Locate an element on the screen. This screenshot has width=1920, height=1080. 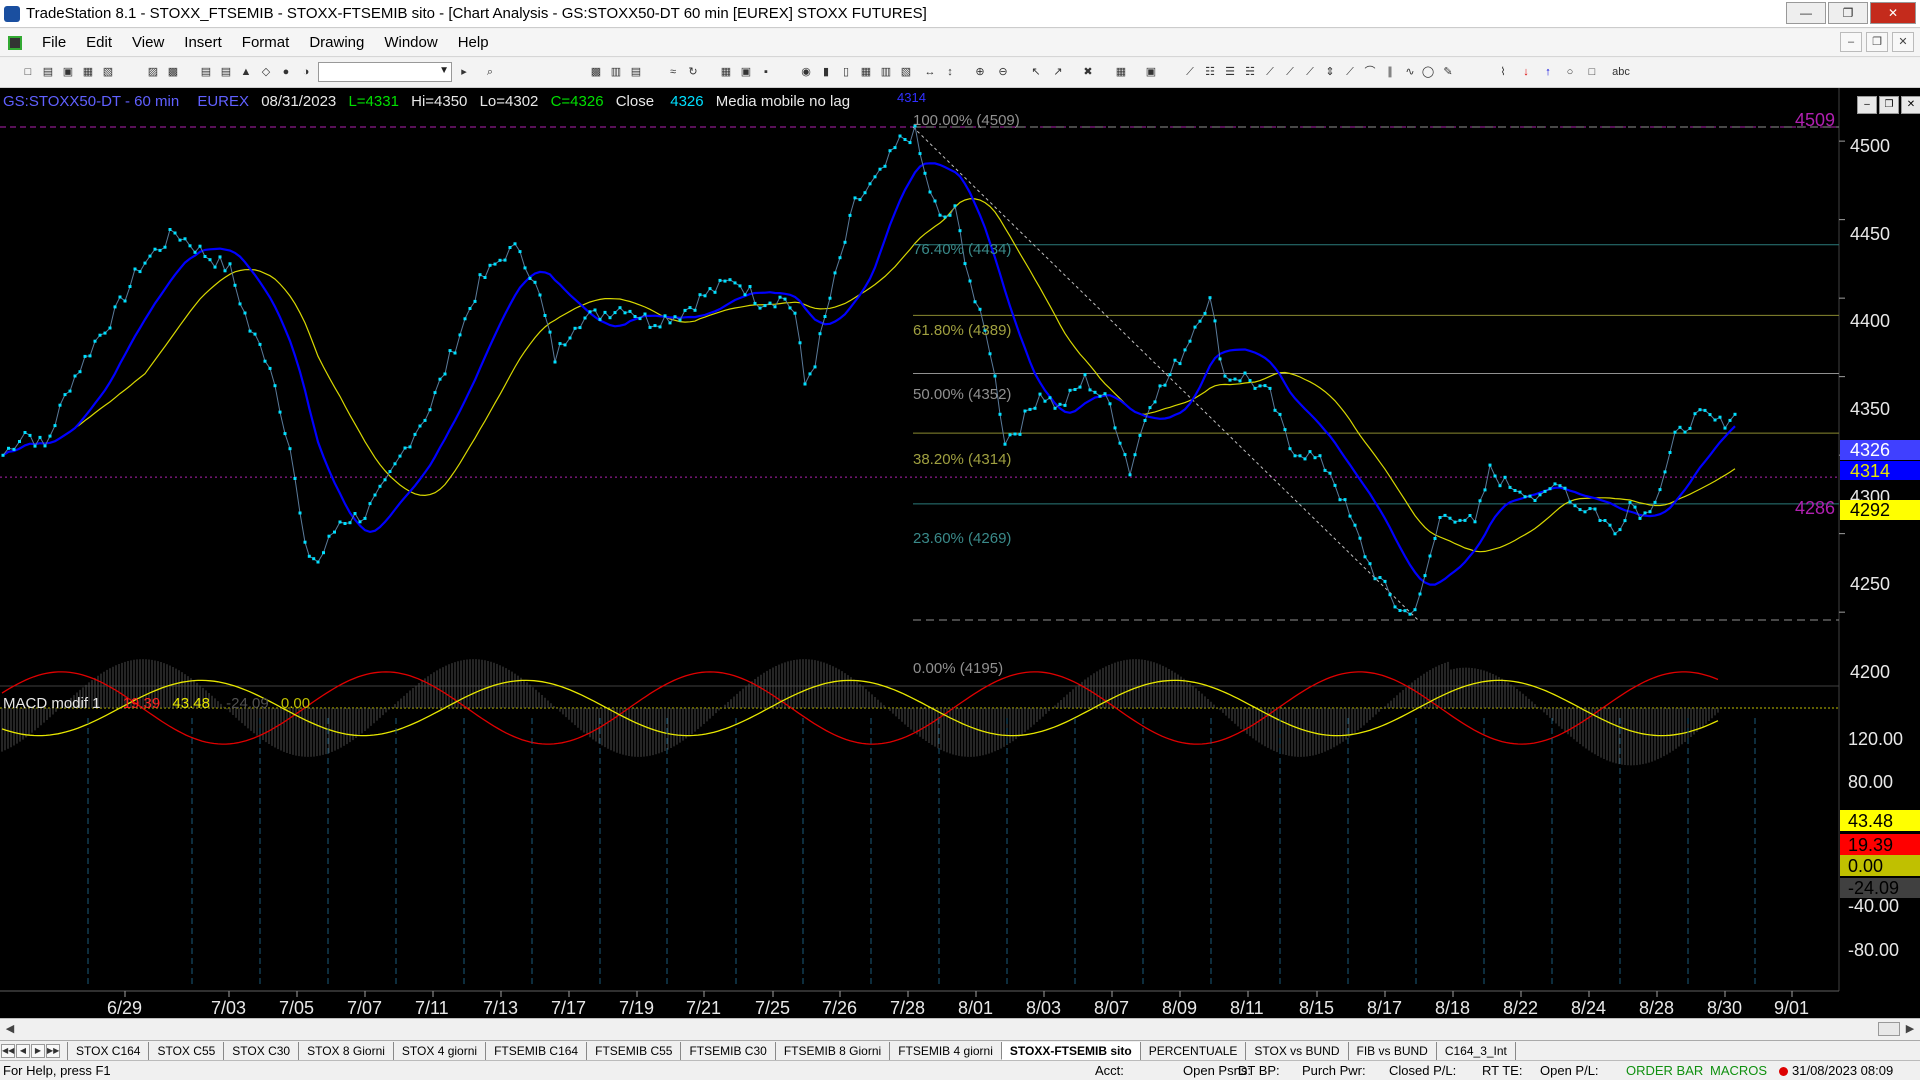
window-cascade-icon: ▤ is located at coordinates (226, 72).